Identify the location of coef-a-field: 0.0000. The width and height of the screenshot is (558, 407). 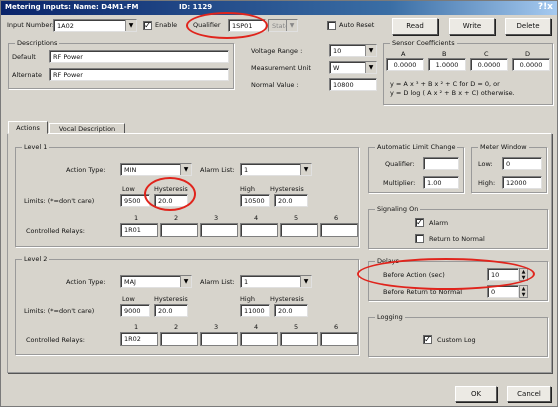
(405, 64).